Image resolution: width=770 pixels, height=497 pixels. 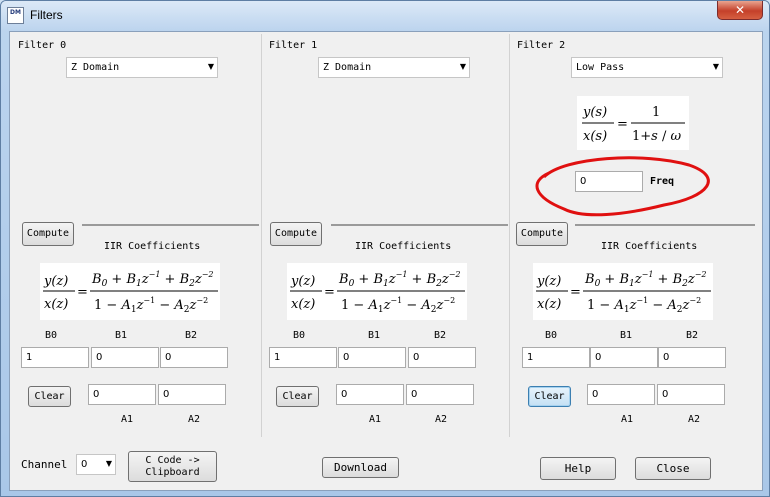 What do you see at coordinates (122, 394) in the screenshot?
I see `filter-0-a1-input: 0` at bounding box center [122, 394].